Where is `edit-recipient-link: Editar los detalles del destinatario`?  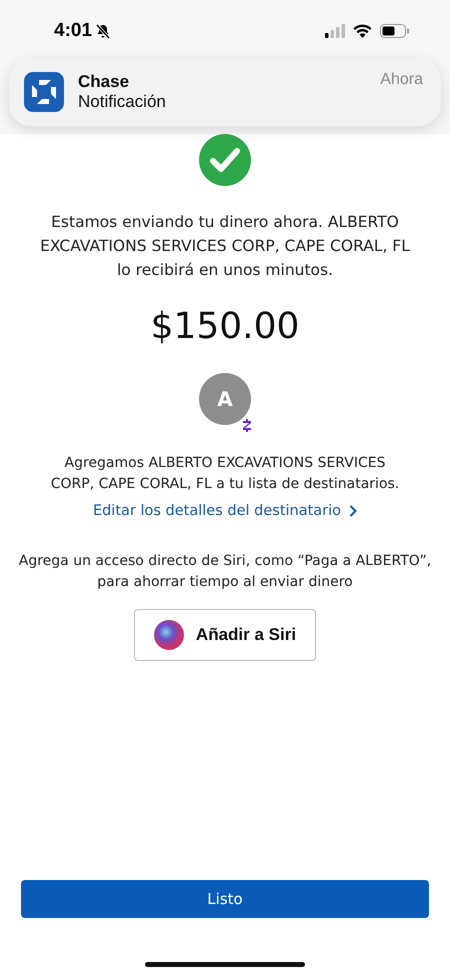
edit-recipient-link: Editar los detalles del destinatario is located at coordinates (225, 511).